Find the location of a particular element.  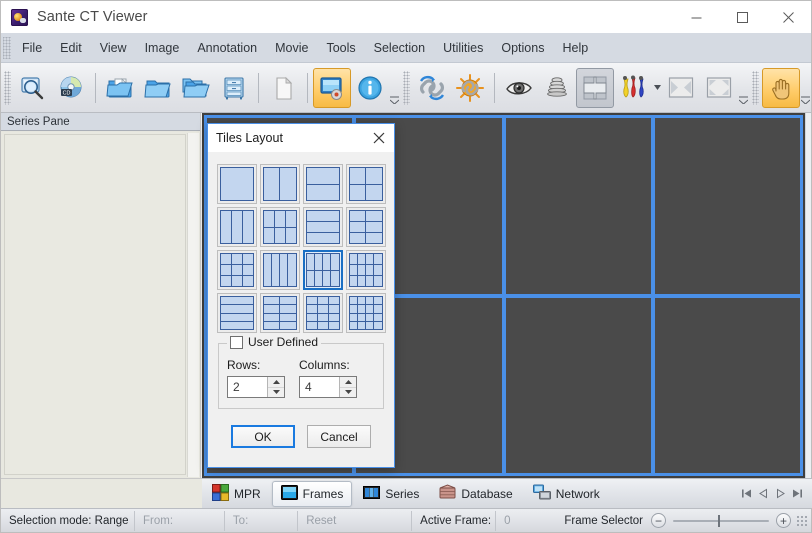

tile-layout-option-3x2 is located at coordinates (365, 227).